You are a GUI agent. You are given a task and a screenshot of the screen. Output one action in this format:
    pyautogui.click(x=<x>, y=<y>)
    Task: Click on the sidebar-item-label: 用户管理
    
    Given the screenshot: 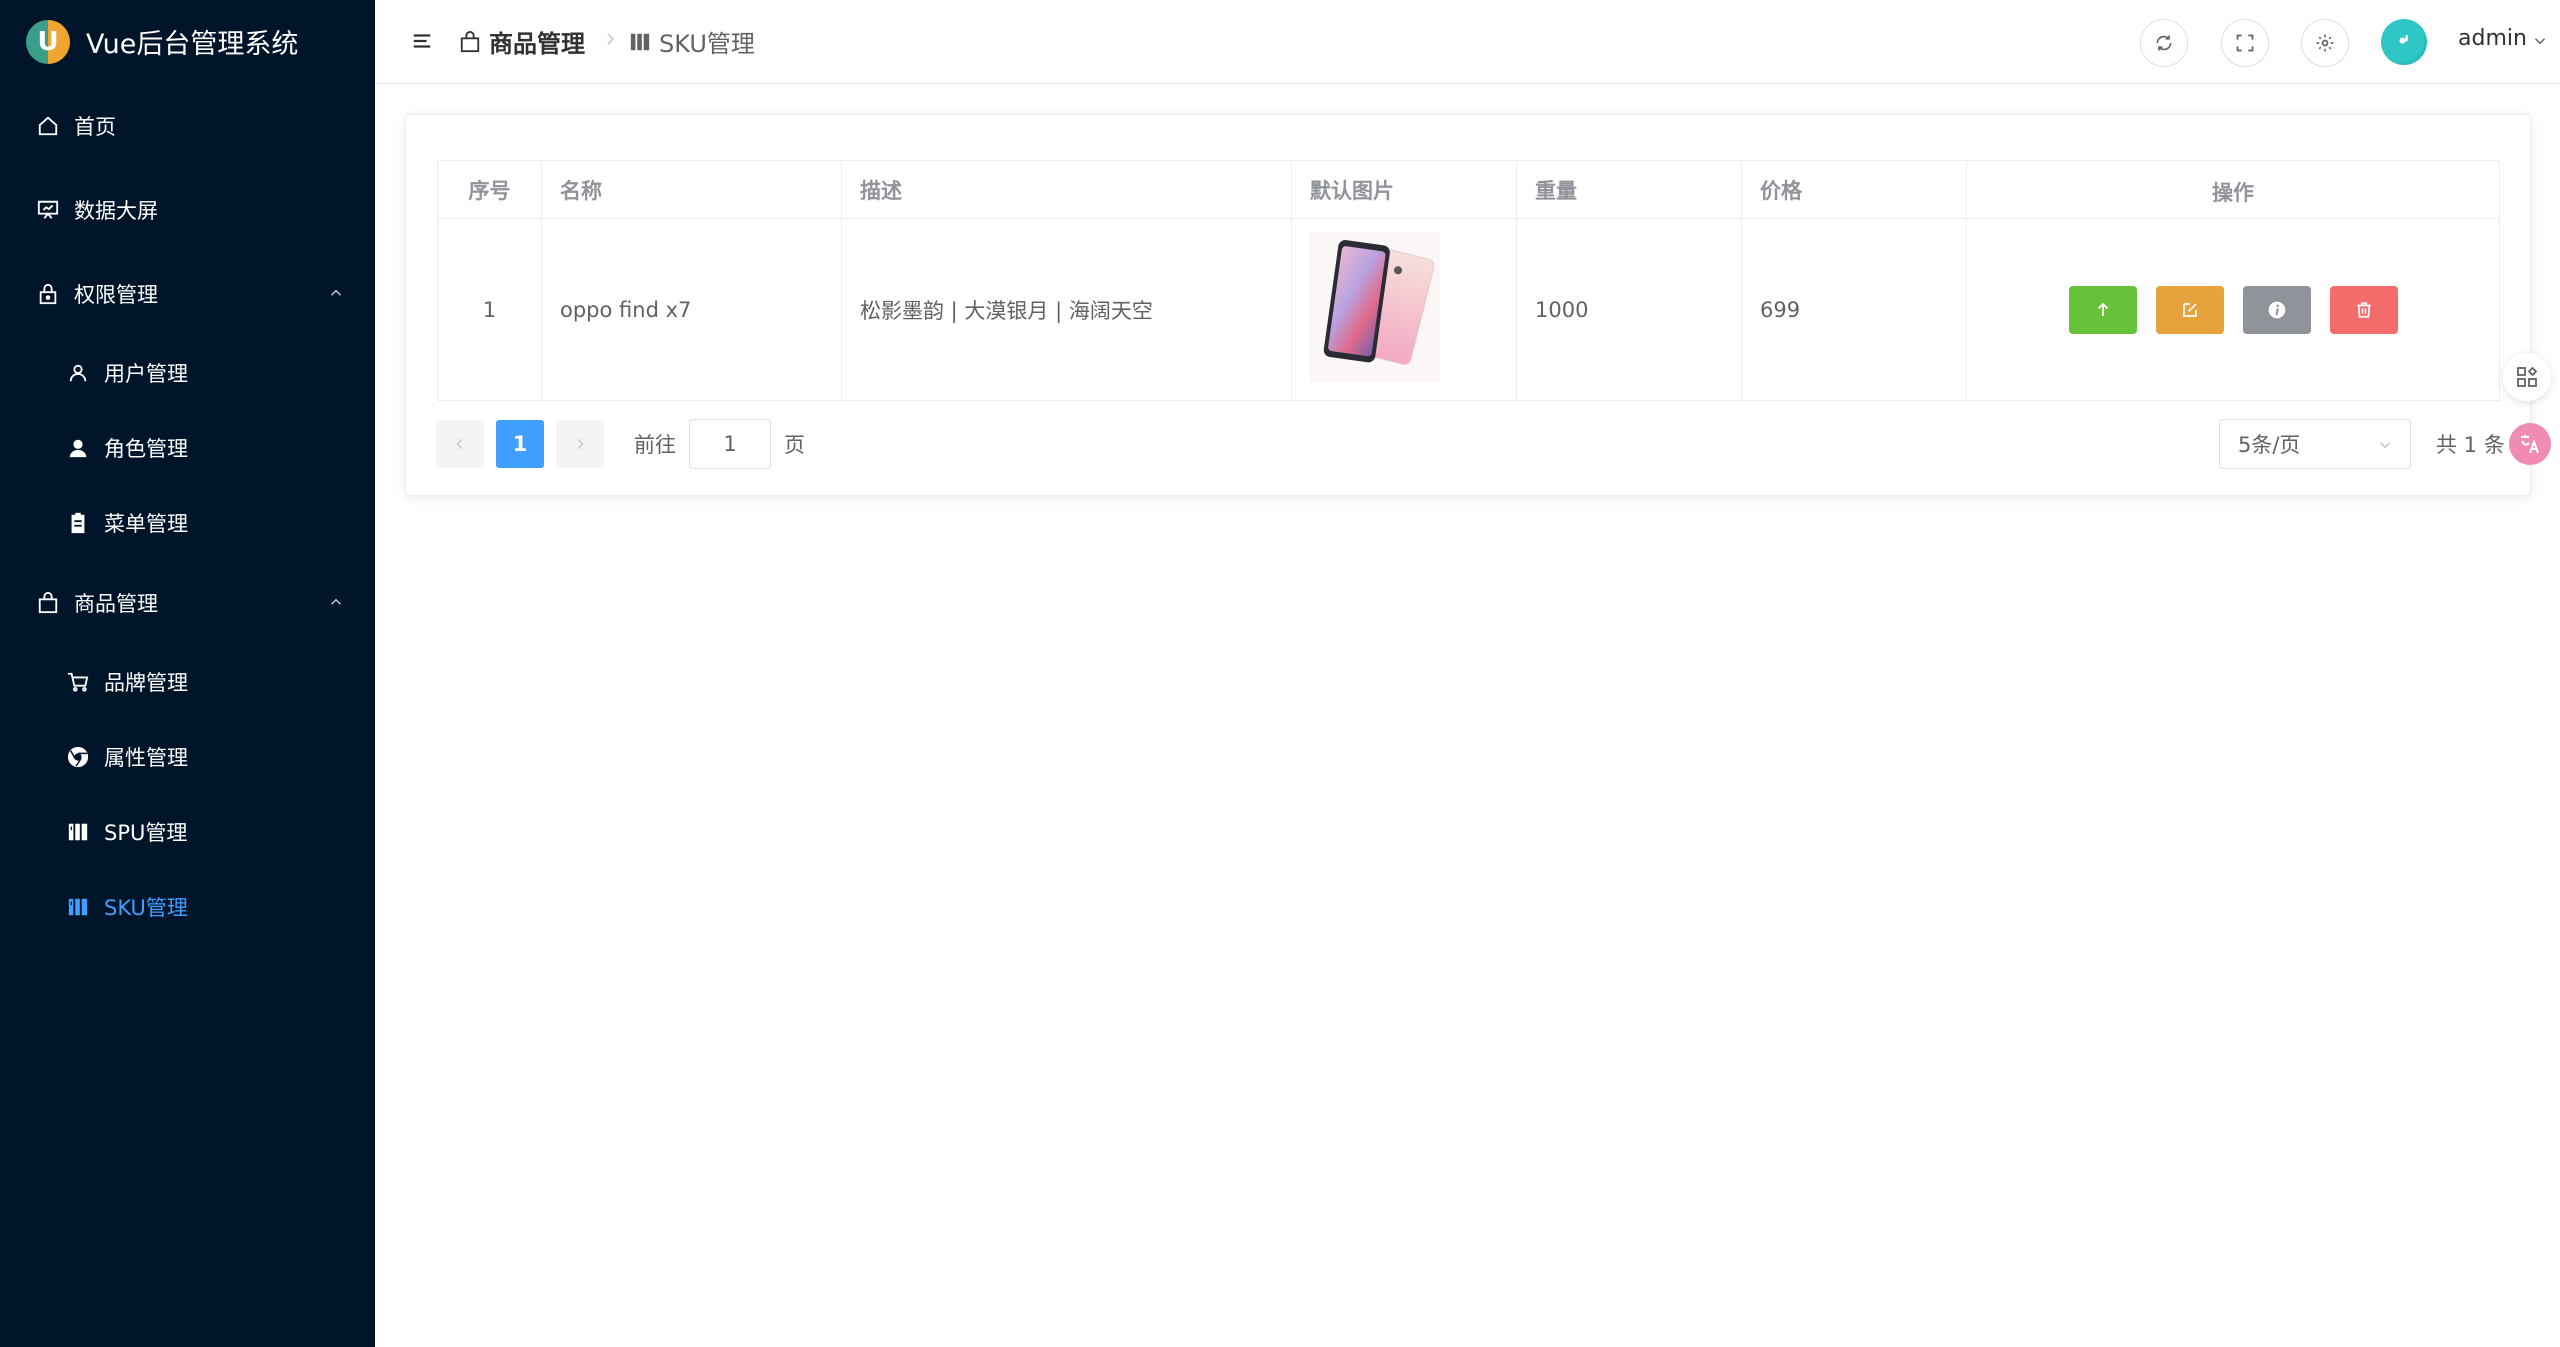 What is the action you would take?
    pyautogui.click(x=146, y=374)
    